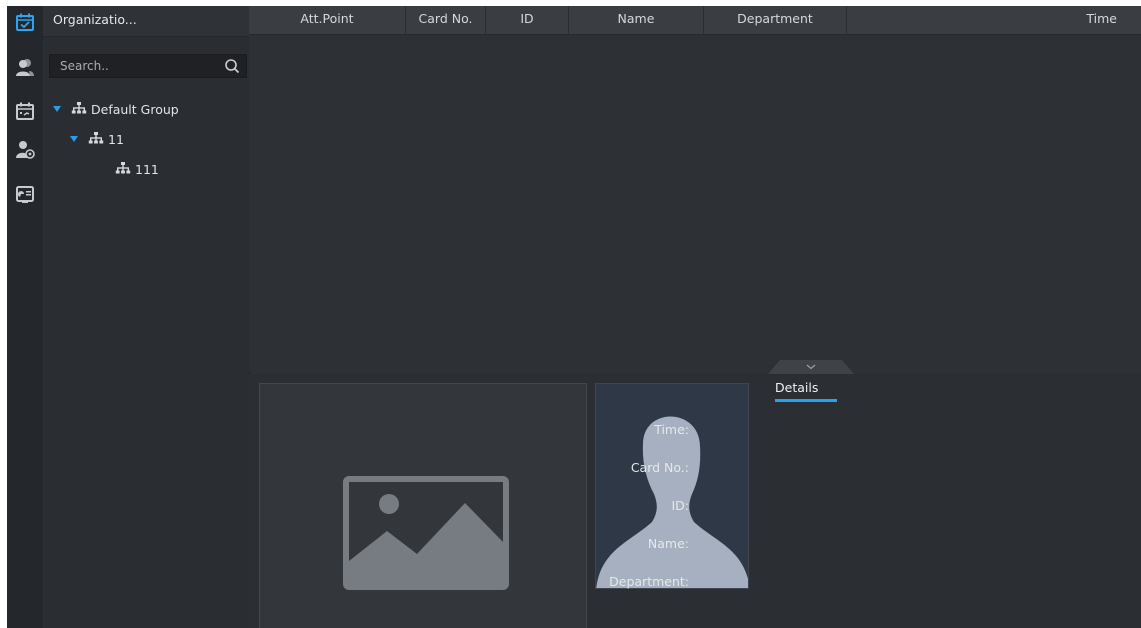 The image size is (1141, 628). I want to click on collapse-panel-tab, so click(811, 367).